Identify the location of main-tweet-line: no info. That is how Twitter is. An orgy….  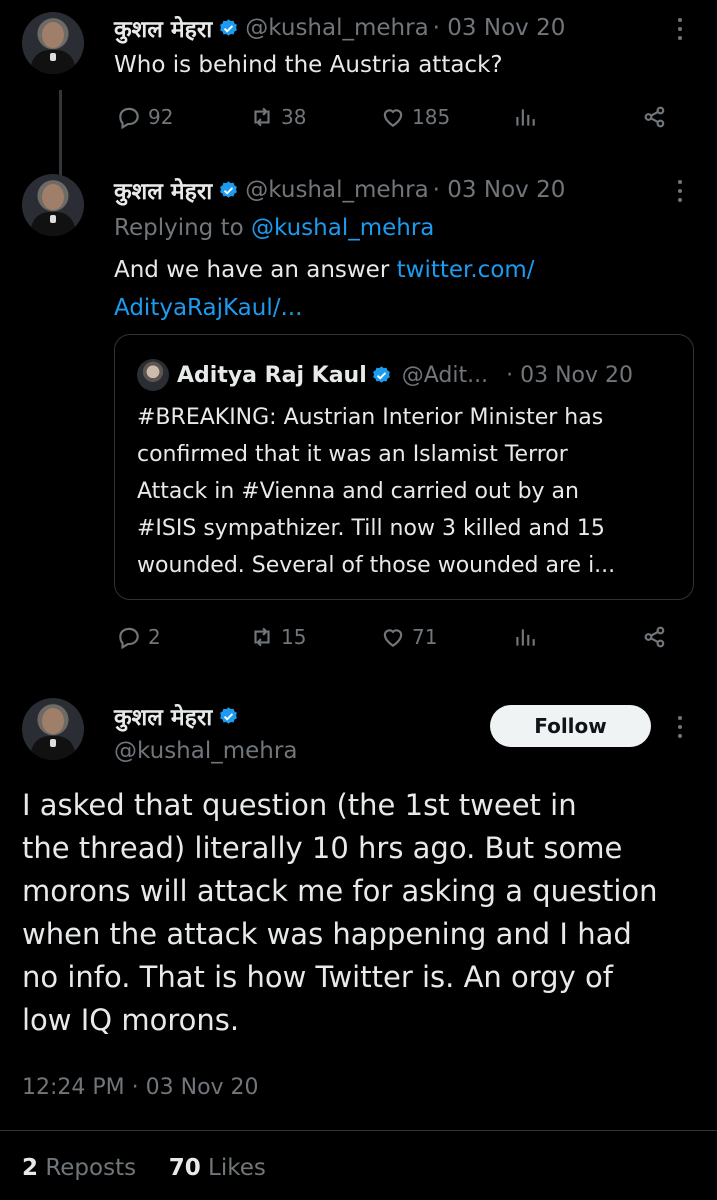
(317, 977).